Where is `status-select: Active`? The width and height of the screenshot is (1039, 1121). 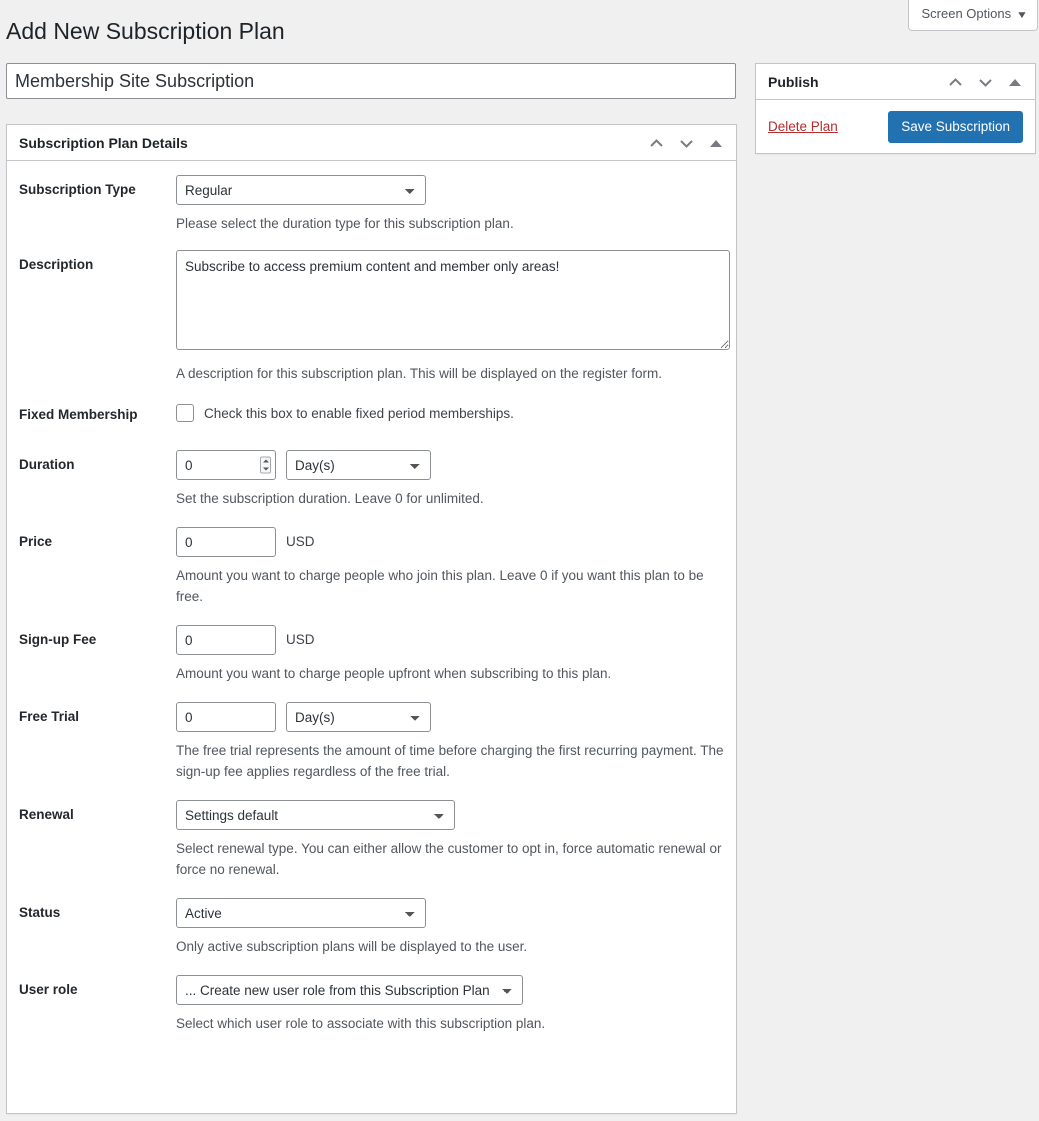 status-select: Active is located at coordinates (301, 913).